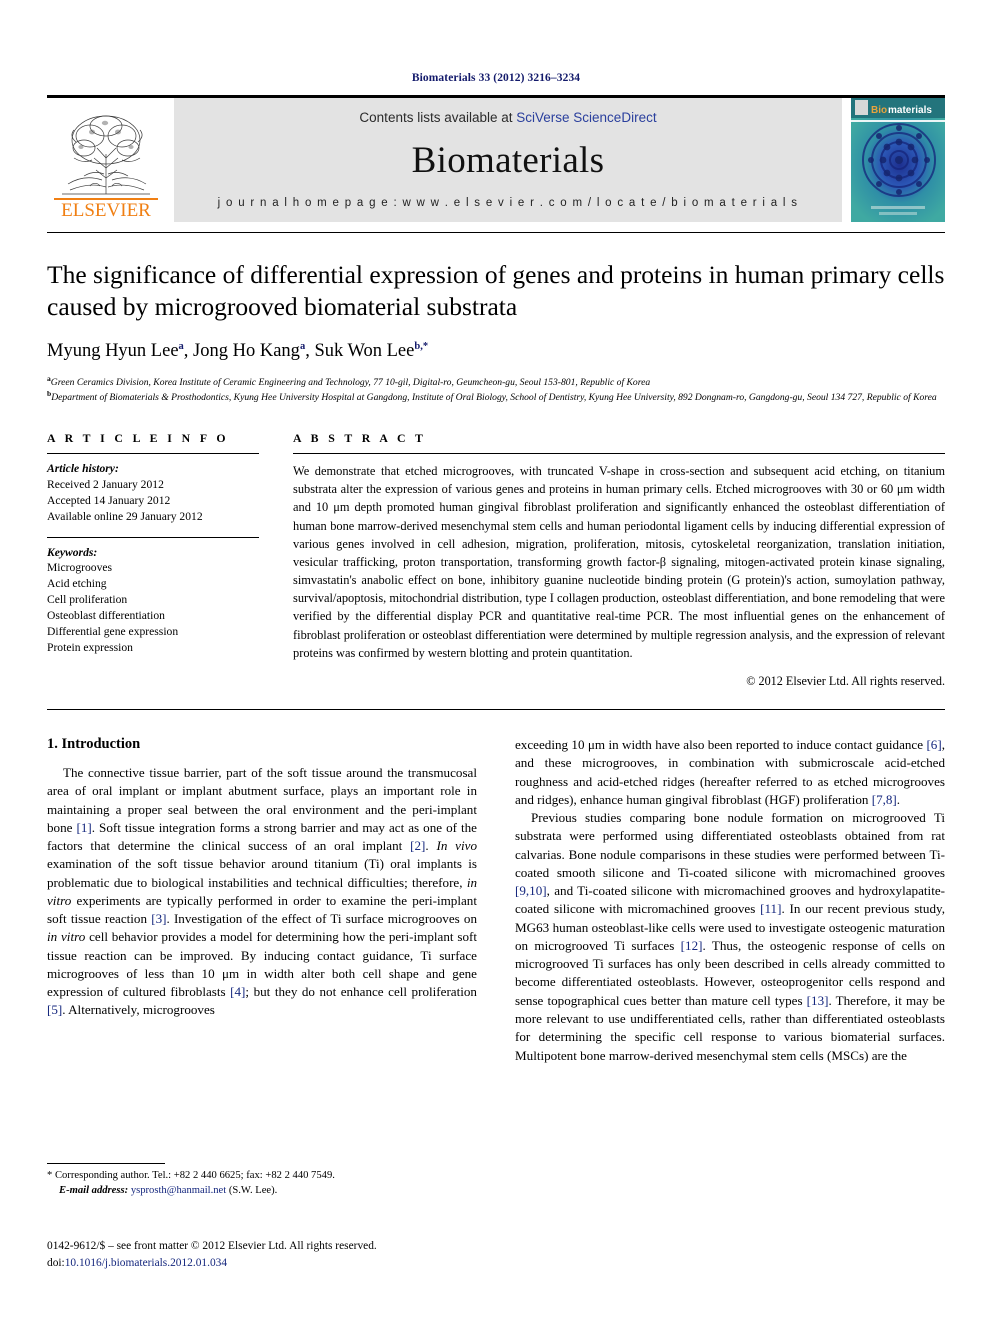 The image size is (992, 1323). I want to click on elsevier-logo: ELSEVIER, so click(106, 160).